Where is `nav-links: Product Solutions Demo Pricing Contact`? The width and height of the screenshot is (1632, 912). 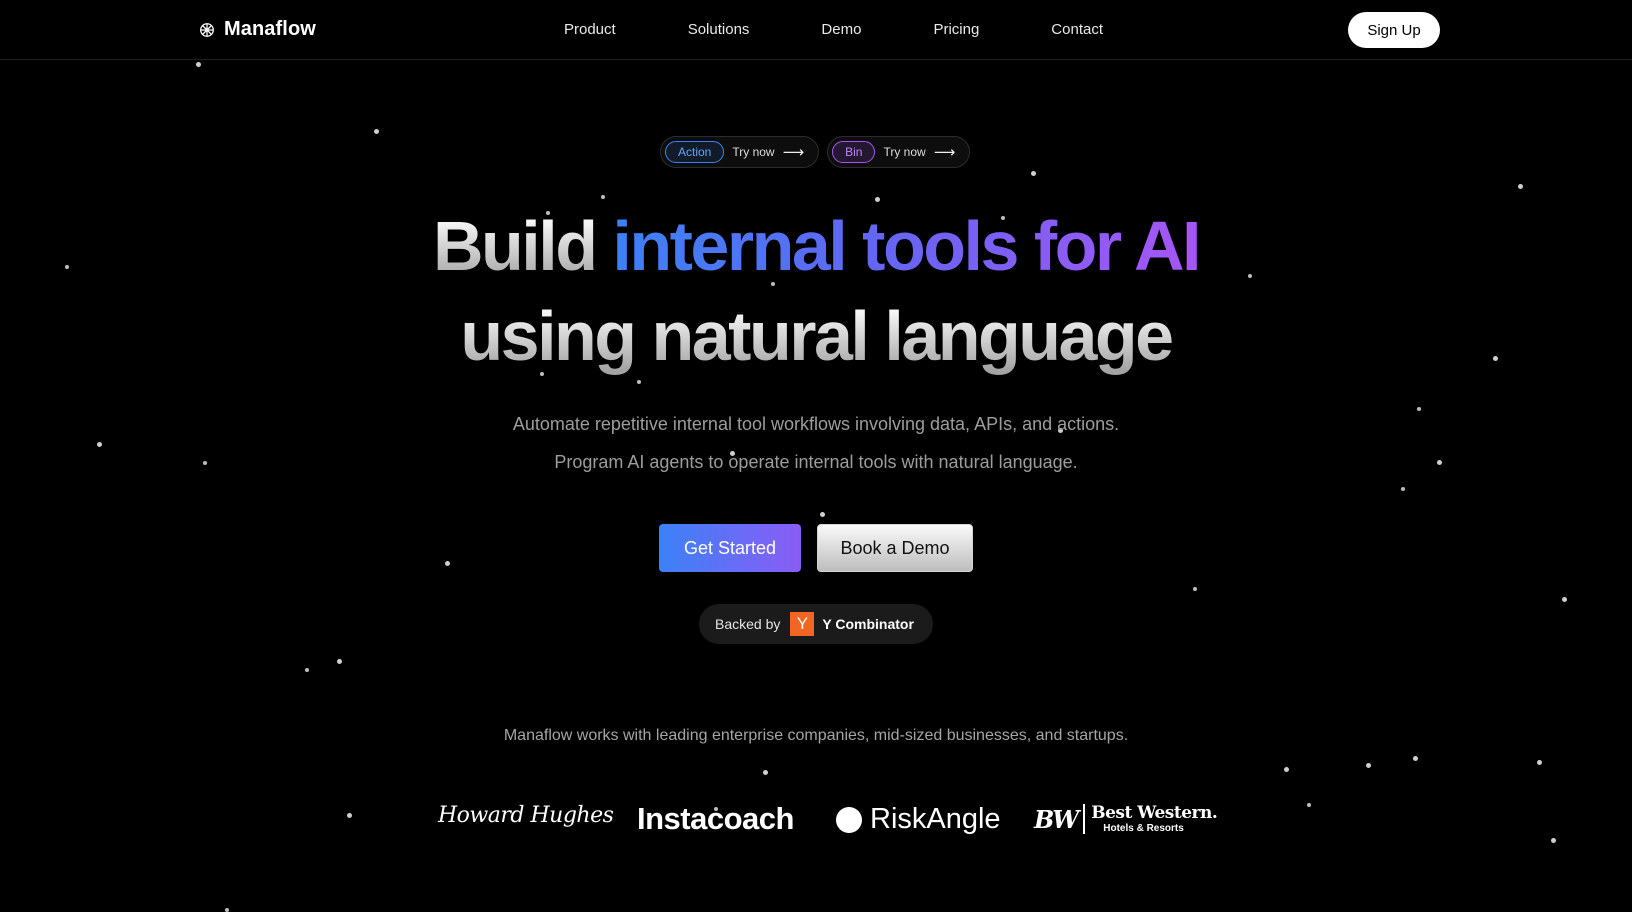
nav-links: Product Solutions Demo Pricing Contact is located at coordinates (833, 29).